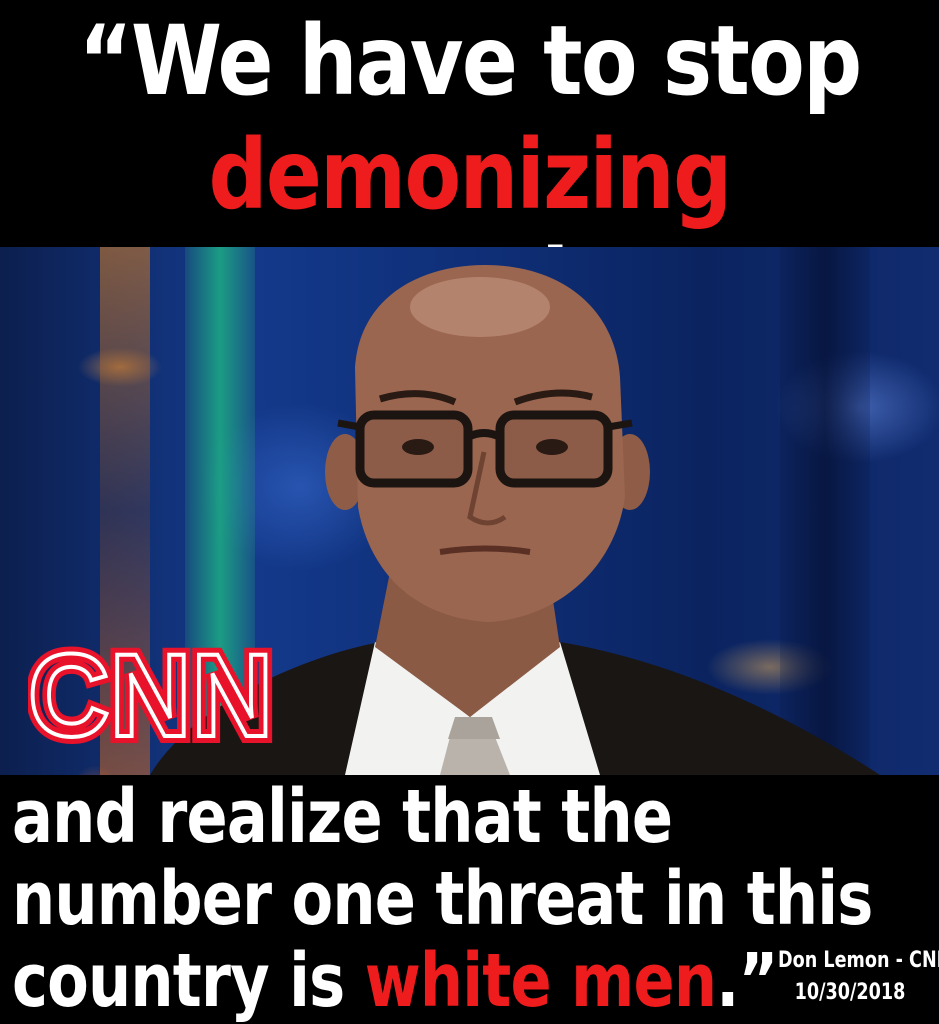 The width and height of the screenshot is (939, 1024). I want to click on quote-line-2: number one threat in this, so click(442, 899).